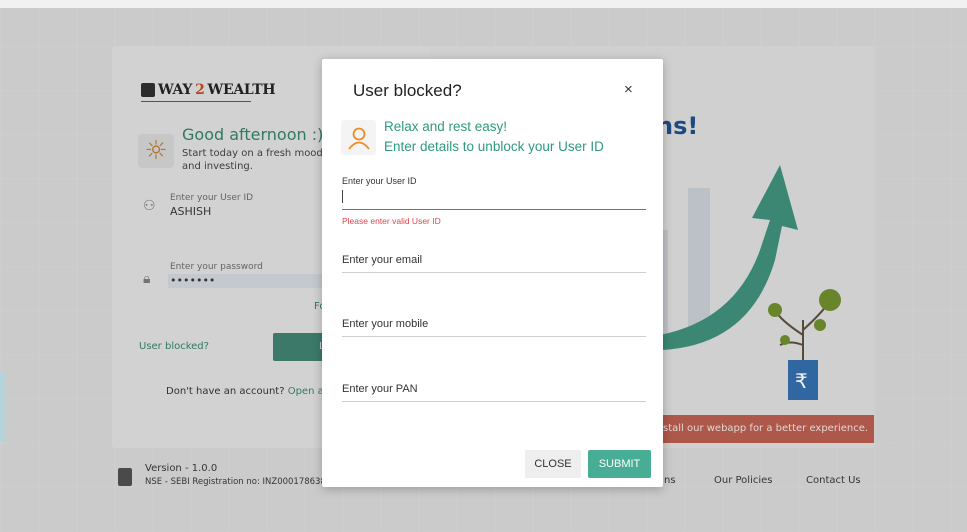  Describe the element at coordinates (379, 181) in the screenshot. I see `user-id-label: Enter your User ID` at that location.